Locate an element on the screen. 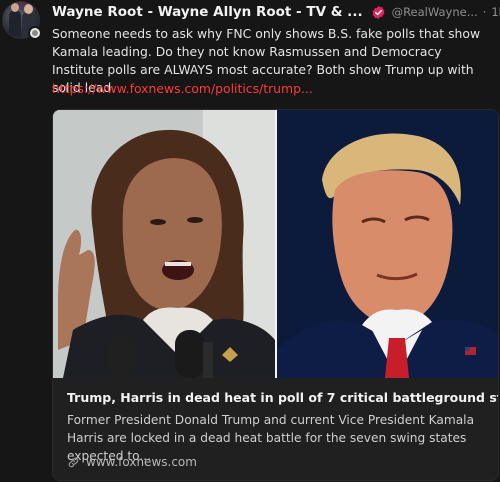 The image size is (500, 482). card-domain: www.foxnews.com is located at coordinates (132, 462).